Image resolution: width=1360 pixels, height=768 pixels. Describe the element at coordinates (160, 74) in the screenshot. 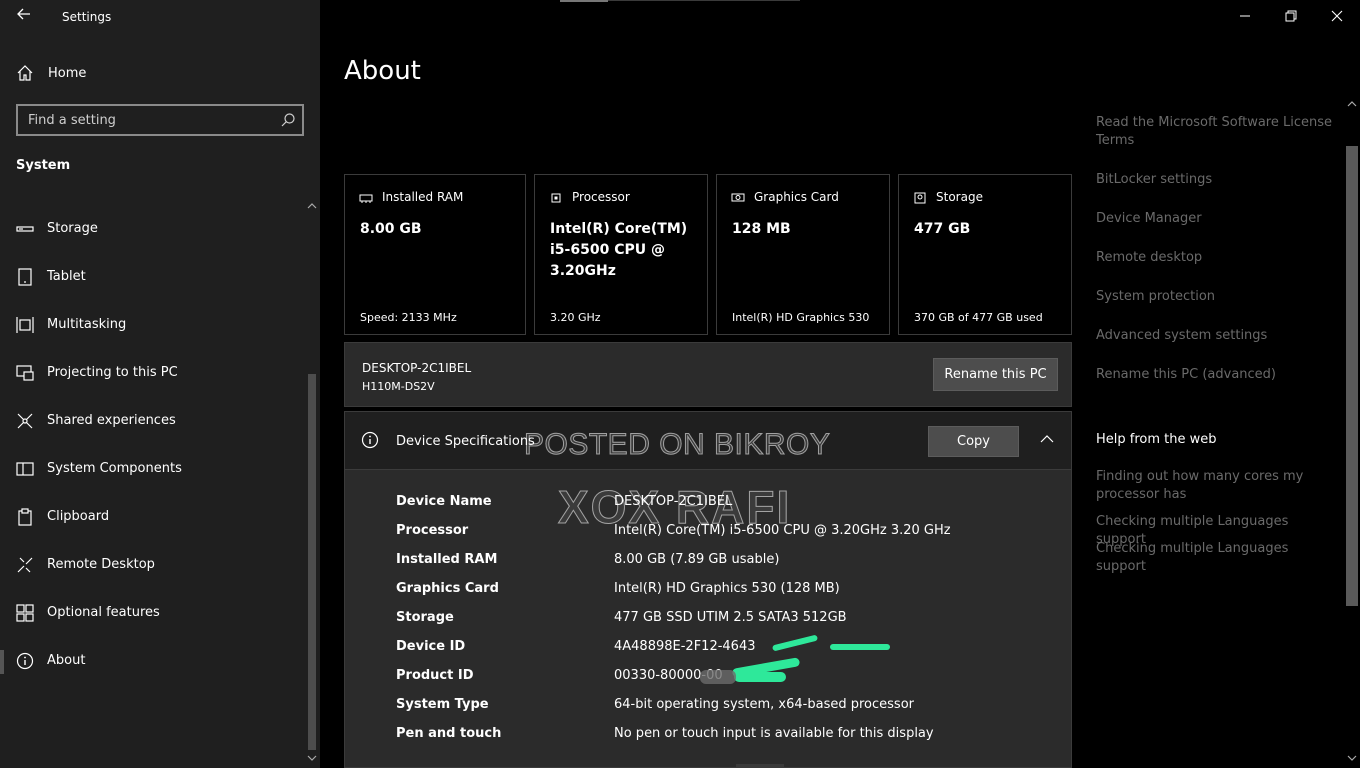

I see `sidebar-item-home: Home` at that location.